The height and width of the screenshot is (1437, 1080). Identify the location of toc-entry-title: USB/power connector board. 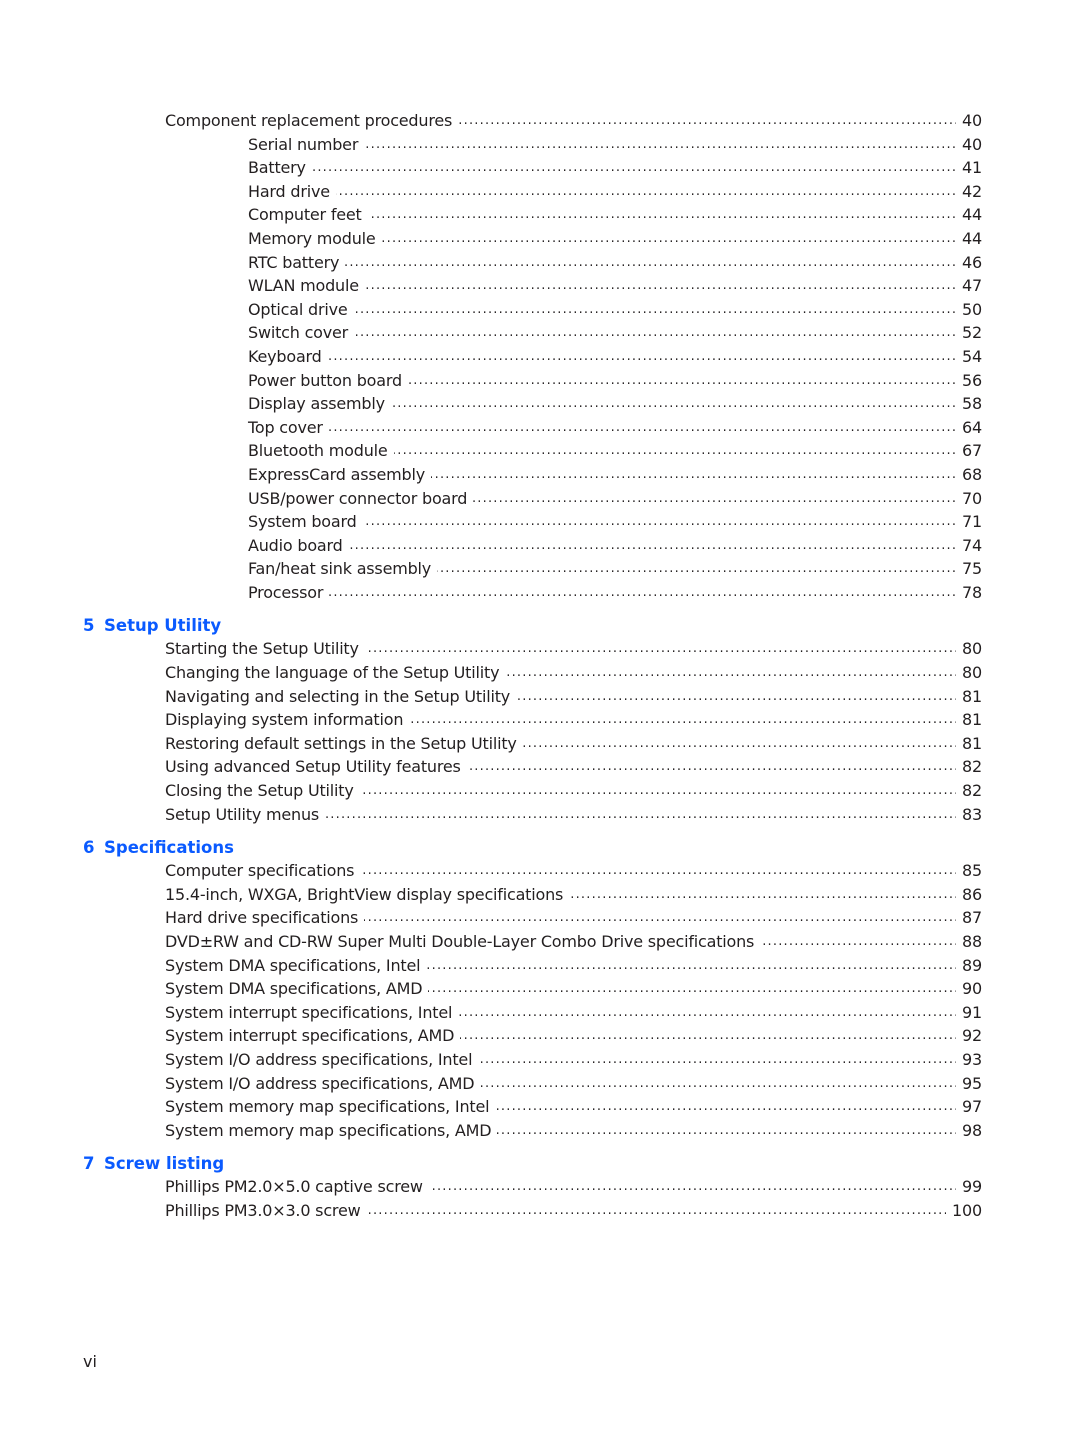
(361, 498).